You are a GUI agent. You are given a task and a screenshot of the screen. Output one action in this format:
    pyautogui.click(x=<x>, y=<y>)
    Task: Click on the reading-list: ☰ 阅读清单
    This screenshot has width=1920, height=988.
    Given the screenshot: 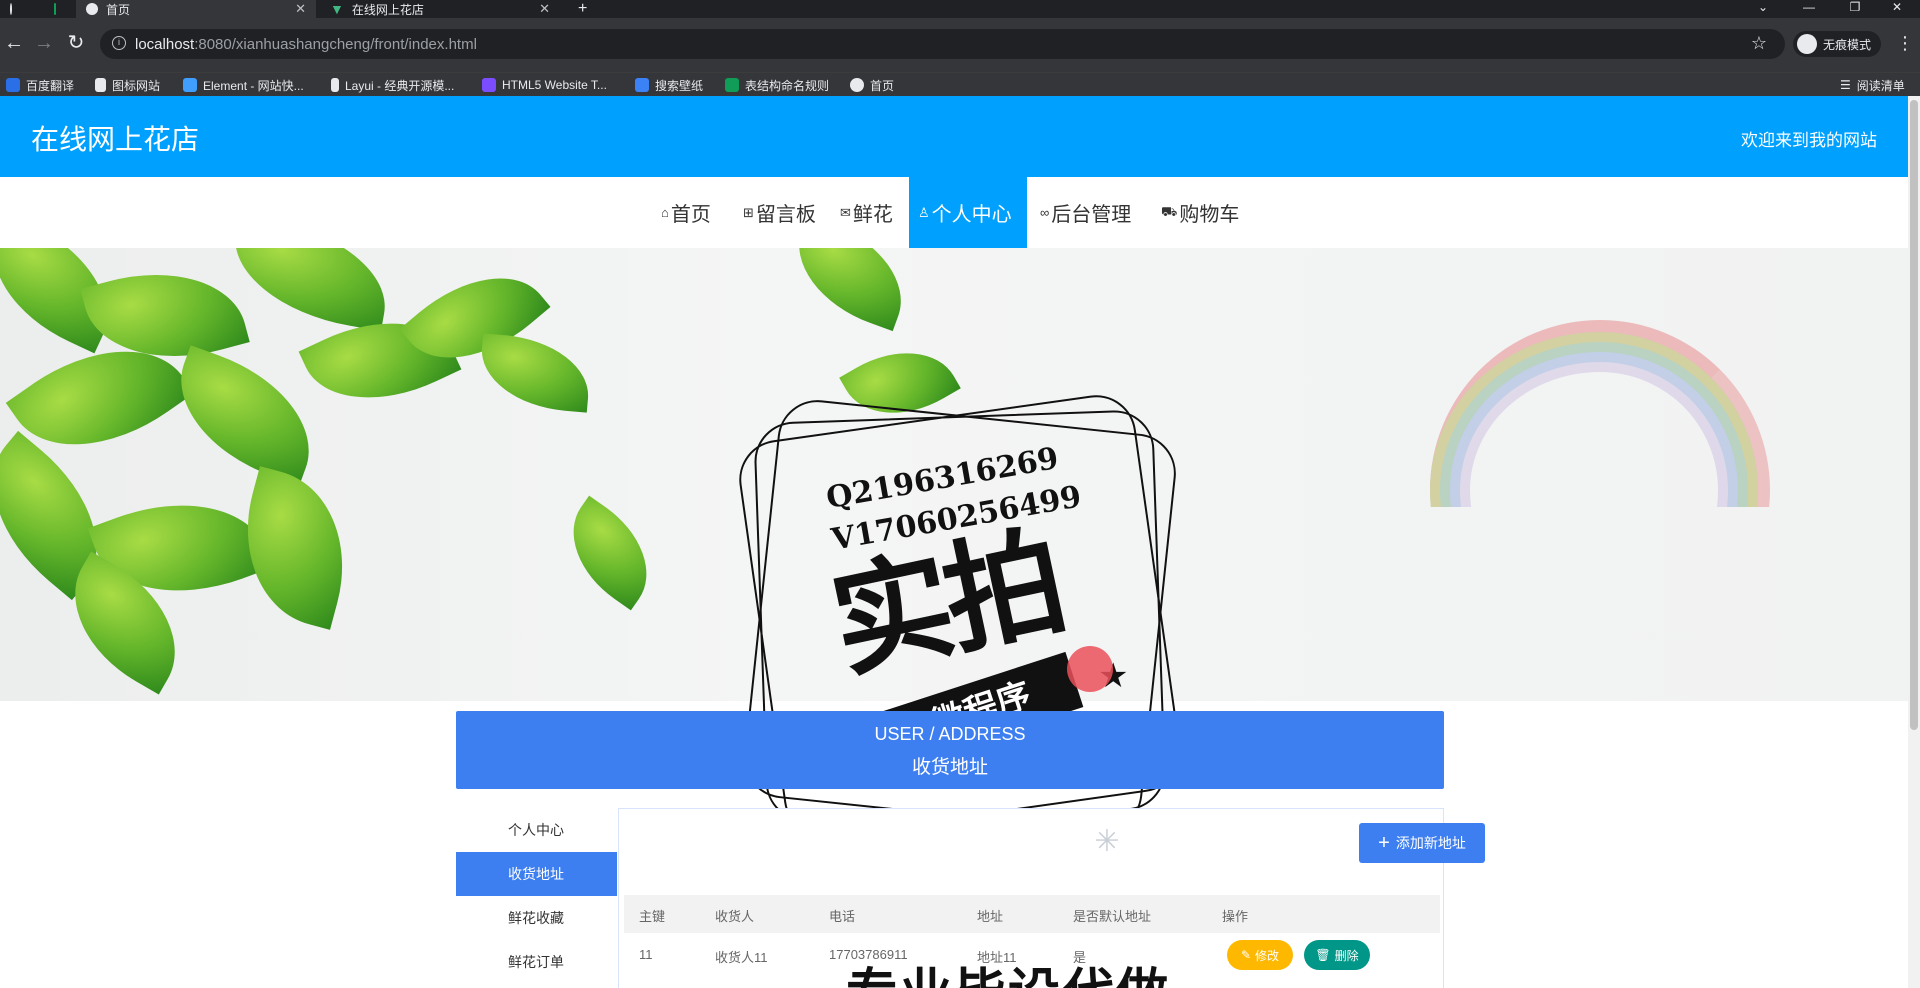 What is the action you would take?
    pyautogui.click(x=1872, y=85)
    